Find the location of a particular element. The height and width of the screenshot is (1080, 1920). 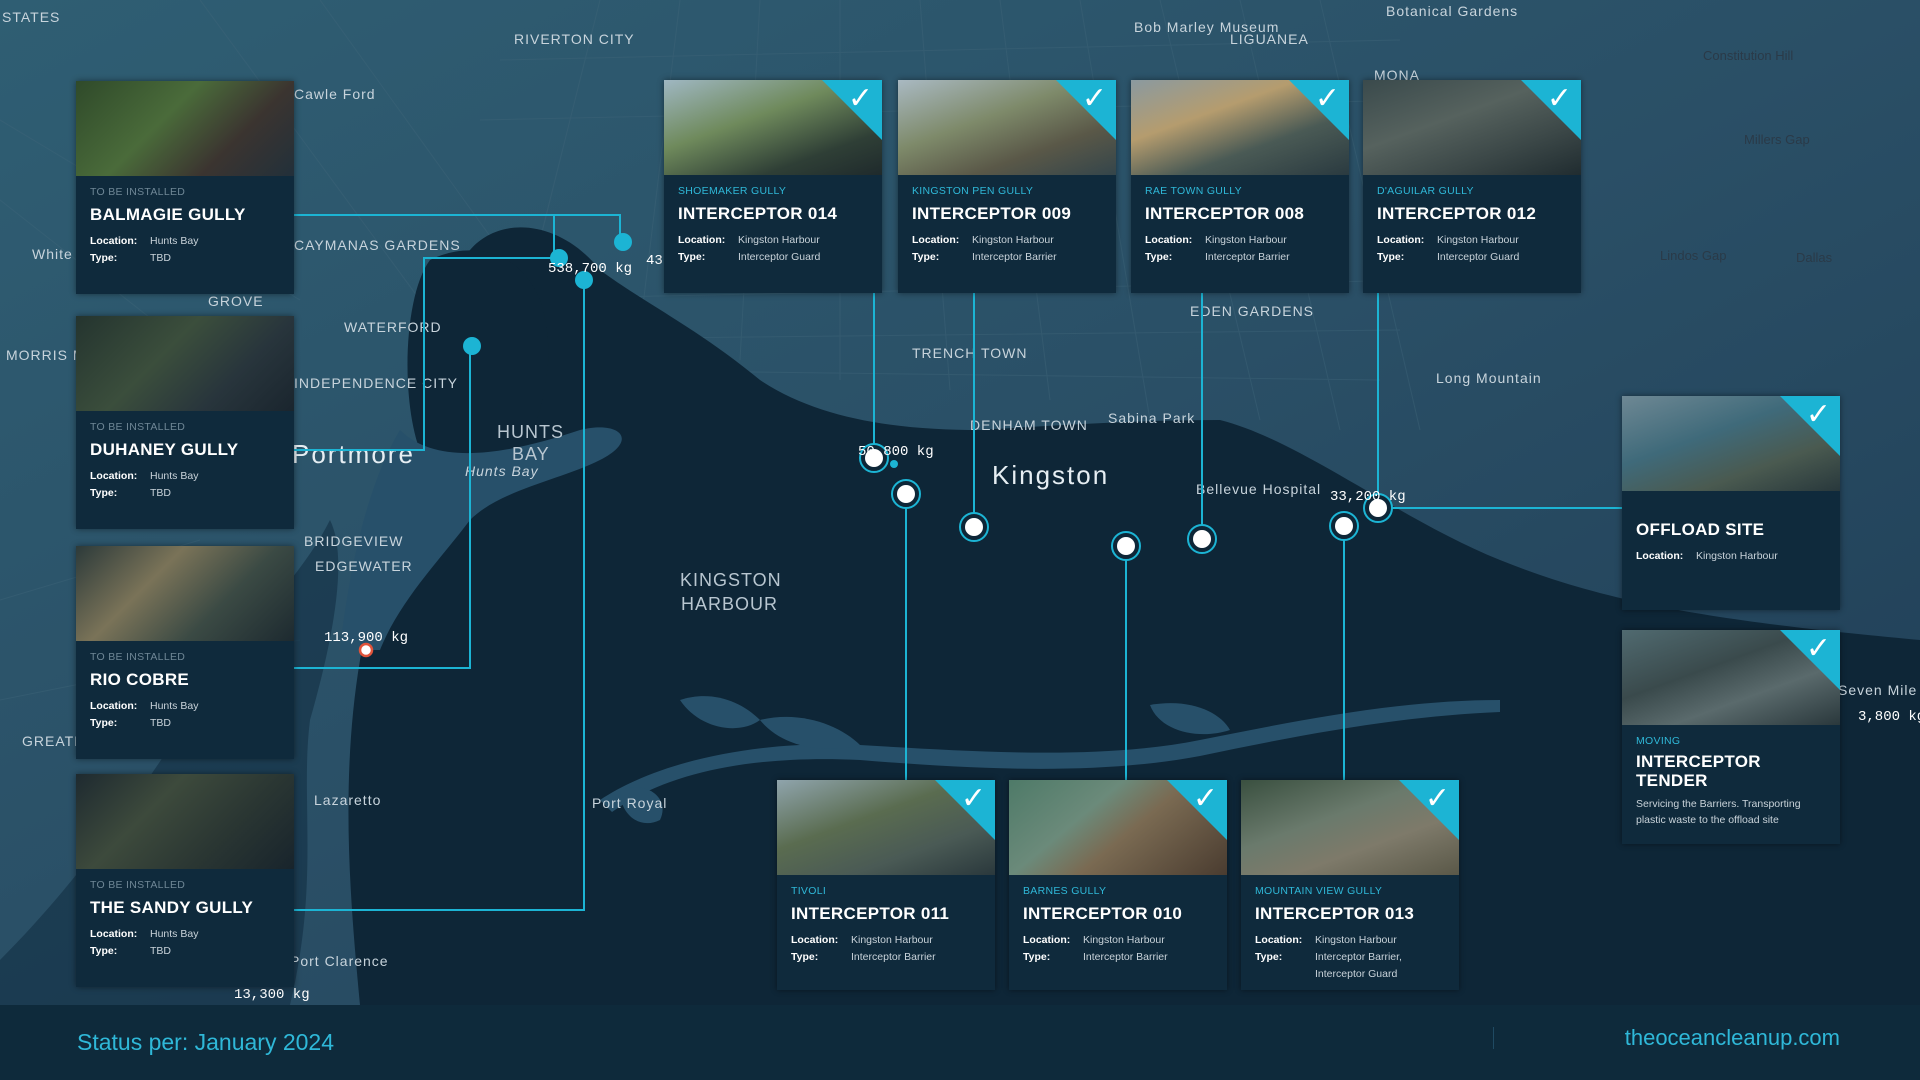

label-caymanas: CAYMANAS GARDENS is located at coordinates (377, 245).